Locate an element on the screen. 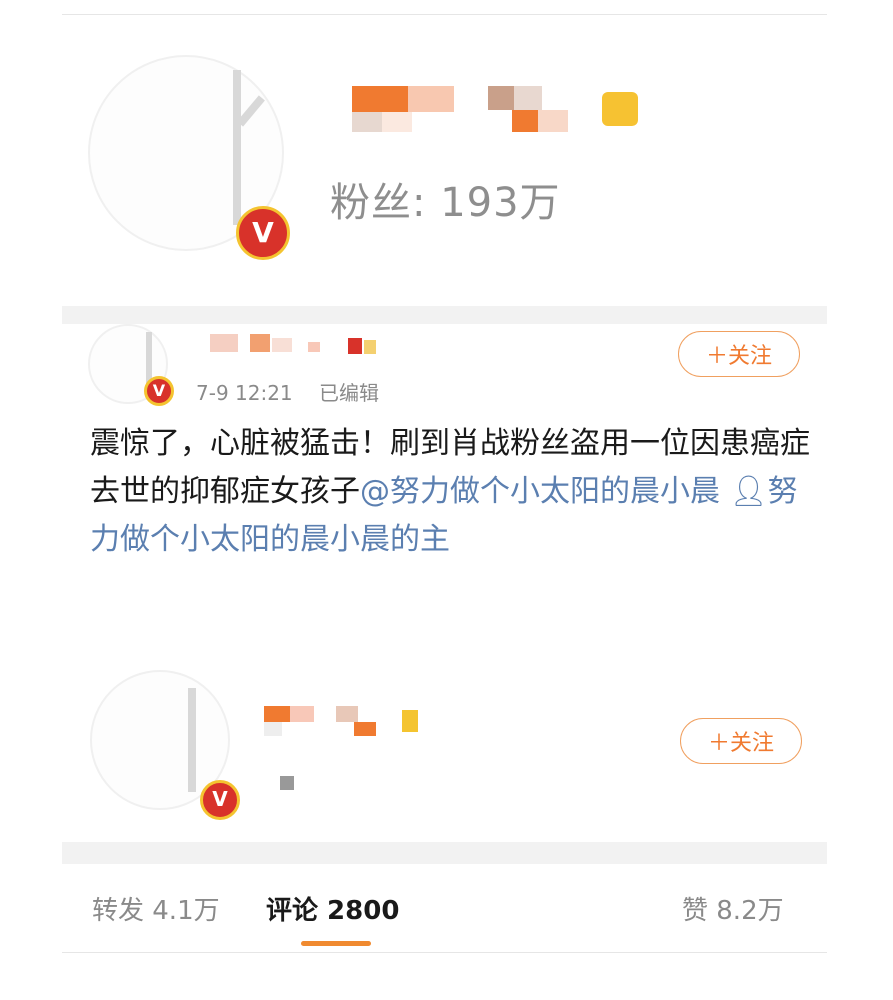  avatar-glyph-arm is located at coordinates (250, 111).